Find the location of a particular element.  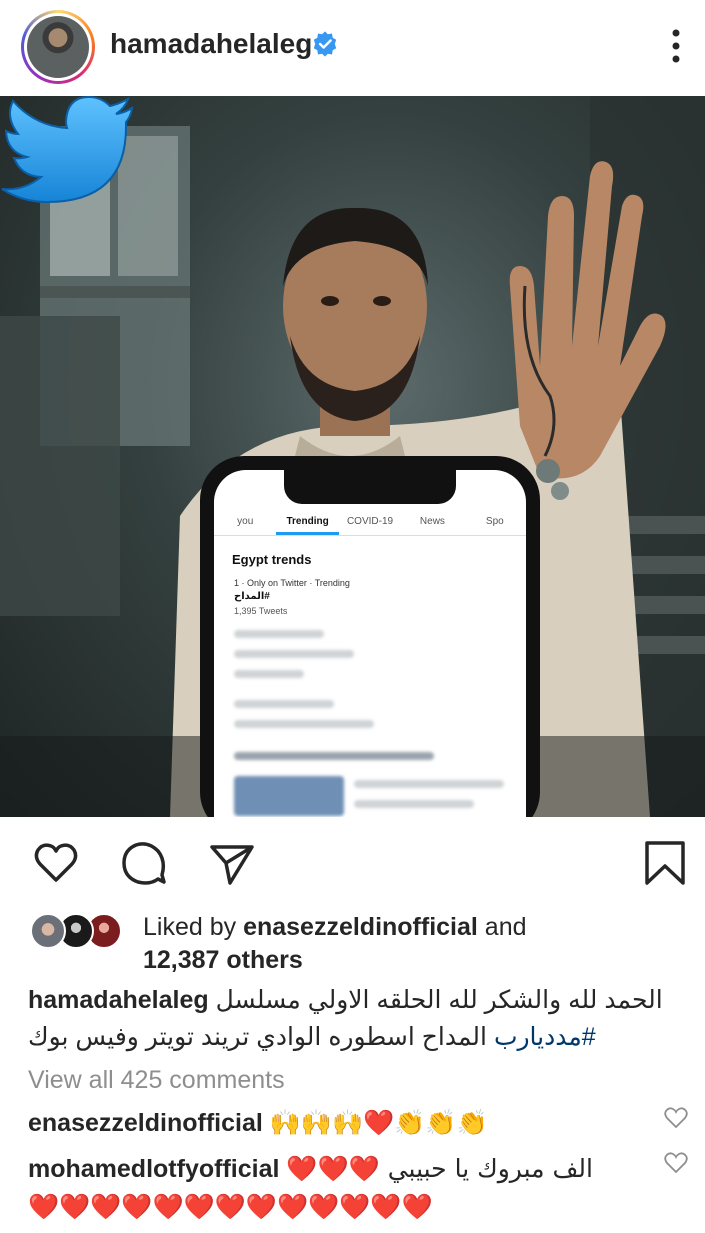

tab-sports: Spo is located at coordinates (494, 521).